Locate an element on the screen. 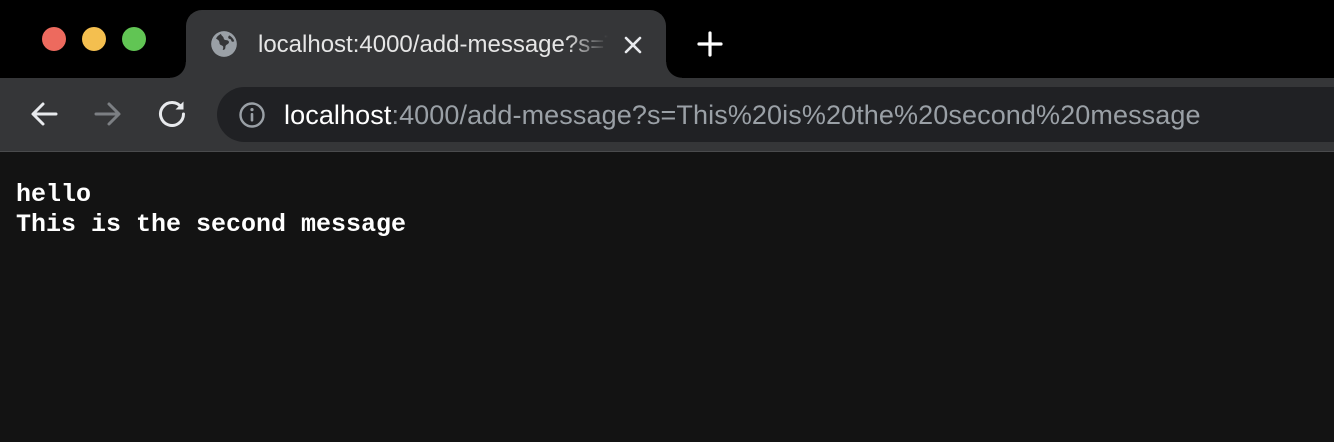  message-line: hello is located at coordinates (54, 194).